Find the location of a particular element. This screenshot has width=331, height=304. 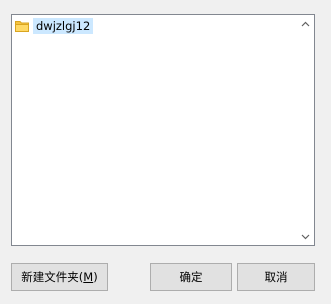

ok-button: 确定 is located at coordinates (191, 277).